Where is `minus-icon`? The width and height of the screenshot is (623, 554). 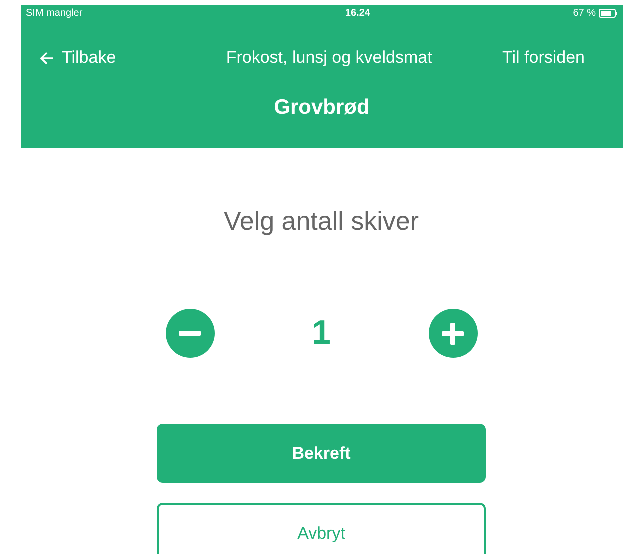
minus-icon is located at coordinates (190, 333).